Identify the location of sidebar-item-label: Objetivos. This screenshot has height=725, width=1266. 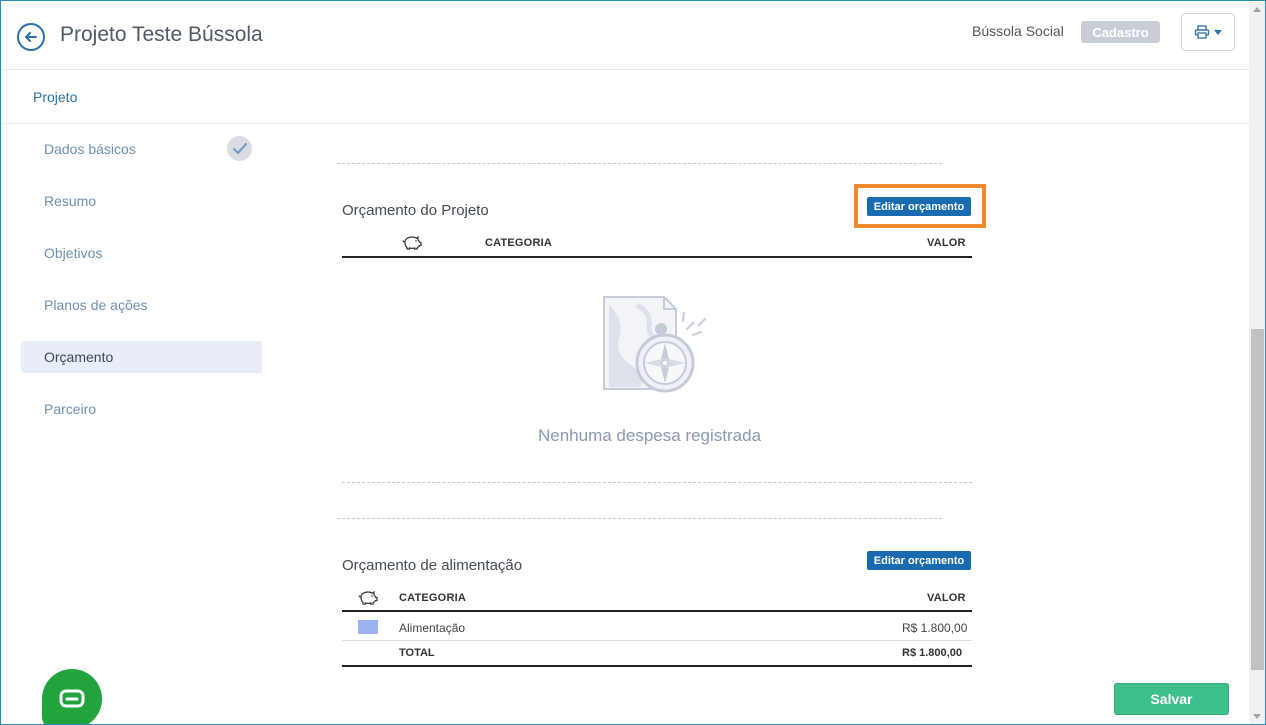
(73, 253).